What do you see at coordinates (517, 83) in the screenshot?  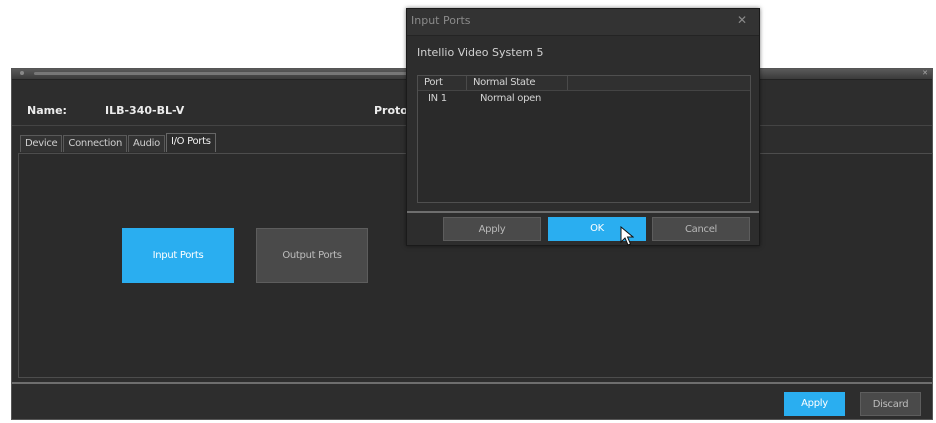 I see `column-header-normal-state: Normal State` at bounding box center [517, 83].